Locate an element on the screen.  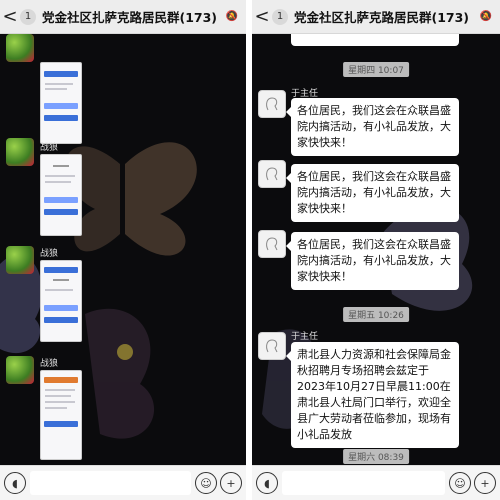
sender-name: 于主任 is located at coordinates (305, 337).